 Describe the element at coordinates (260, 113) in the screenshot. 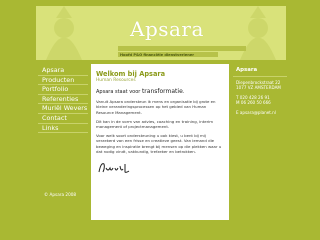

I see `contact-email-link: E apsara@planet.nl` at that location.